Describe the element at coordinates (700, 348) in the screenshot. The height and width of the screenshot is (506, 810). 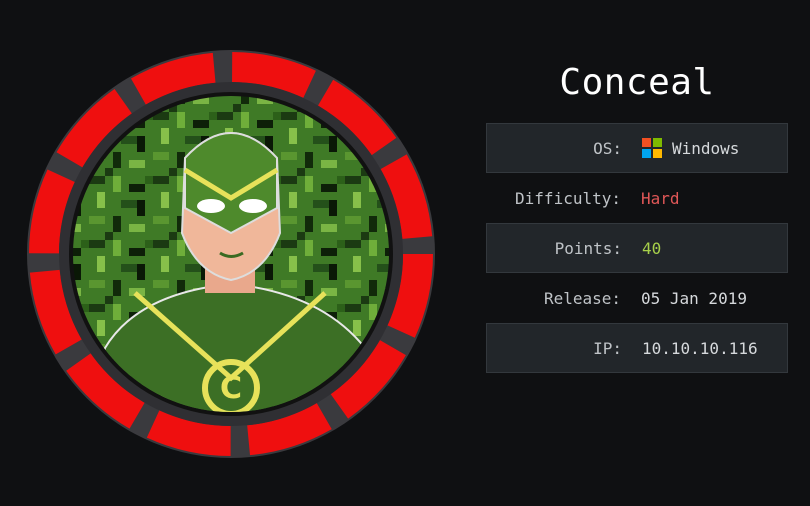
I see `ip-value: 10.10.10.116` at that location.